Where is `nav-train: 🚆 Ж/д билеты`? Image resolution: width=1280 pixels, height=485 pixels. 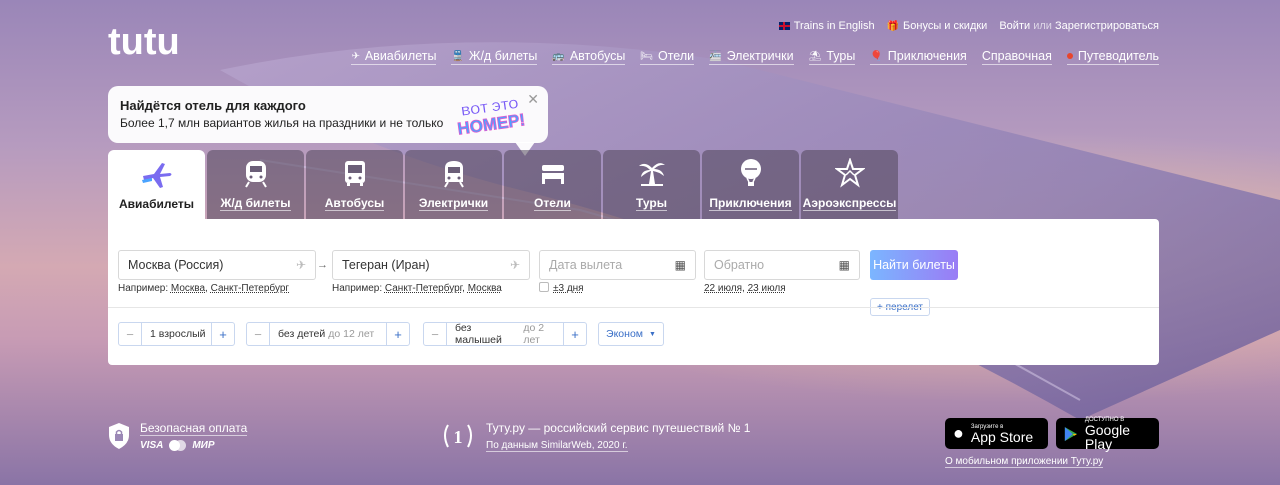 nav-train: 🚆 Ж/д билеты is located at coordinates (494, 57).